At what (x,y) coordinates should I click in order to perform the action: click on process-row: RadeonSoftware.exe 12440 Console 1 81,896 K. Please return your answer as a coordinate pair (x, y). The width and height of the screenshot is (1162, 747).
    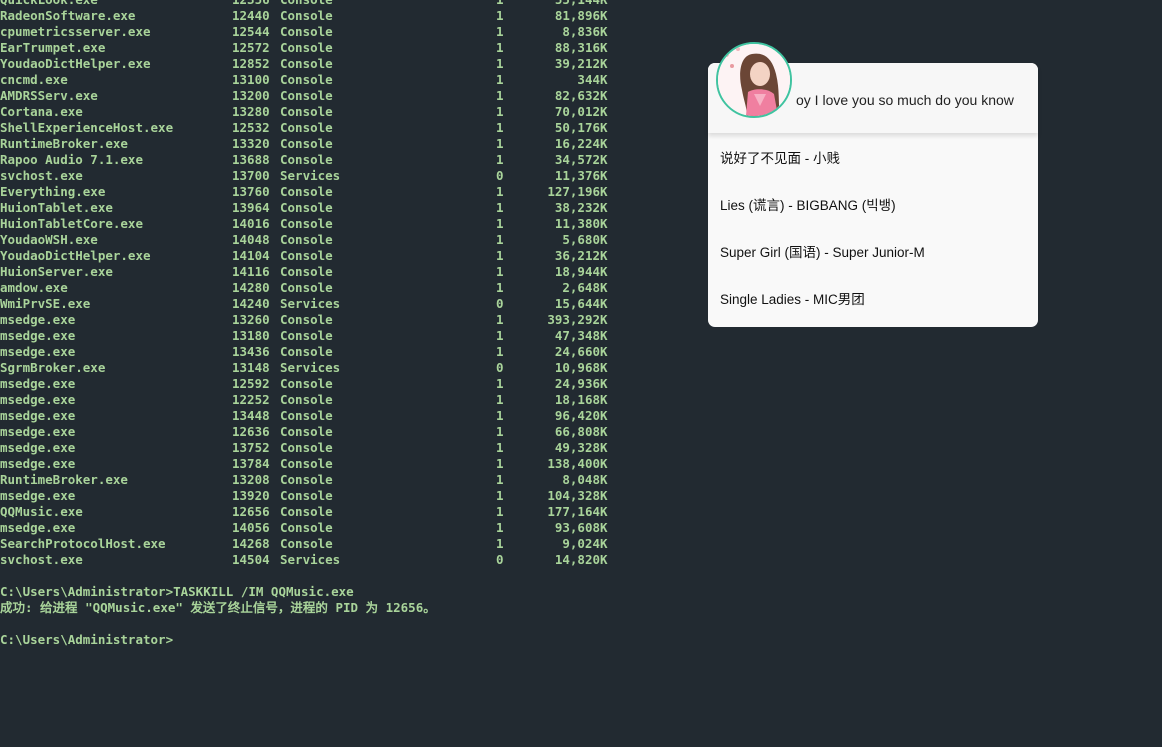
    Looking at the image, I should click on (320, 16).